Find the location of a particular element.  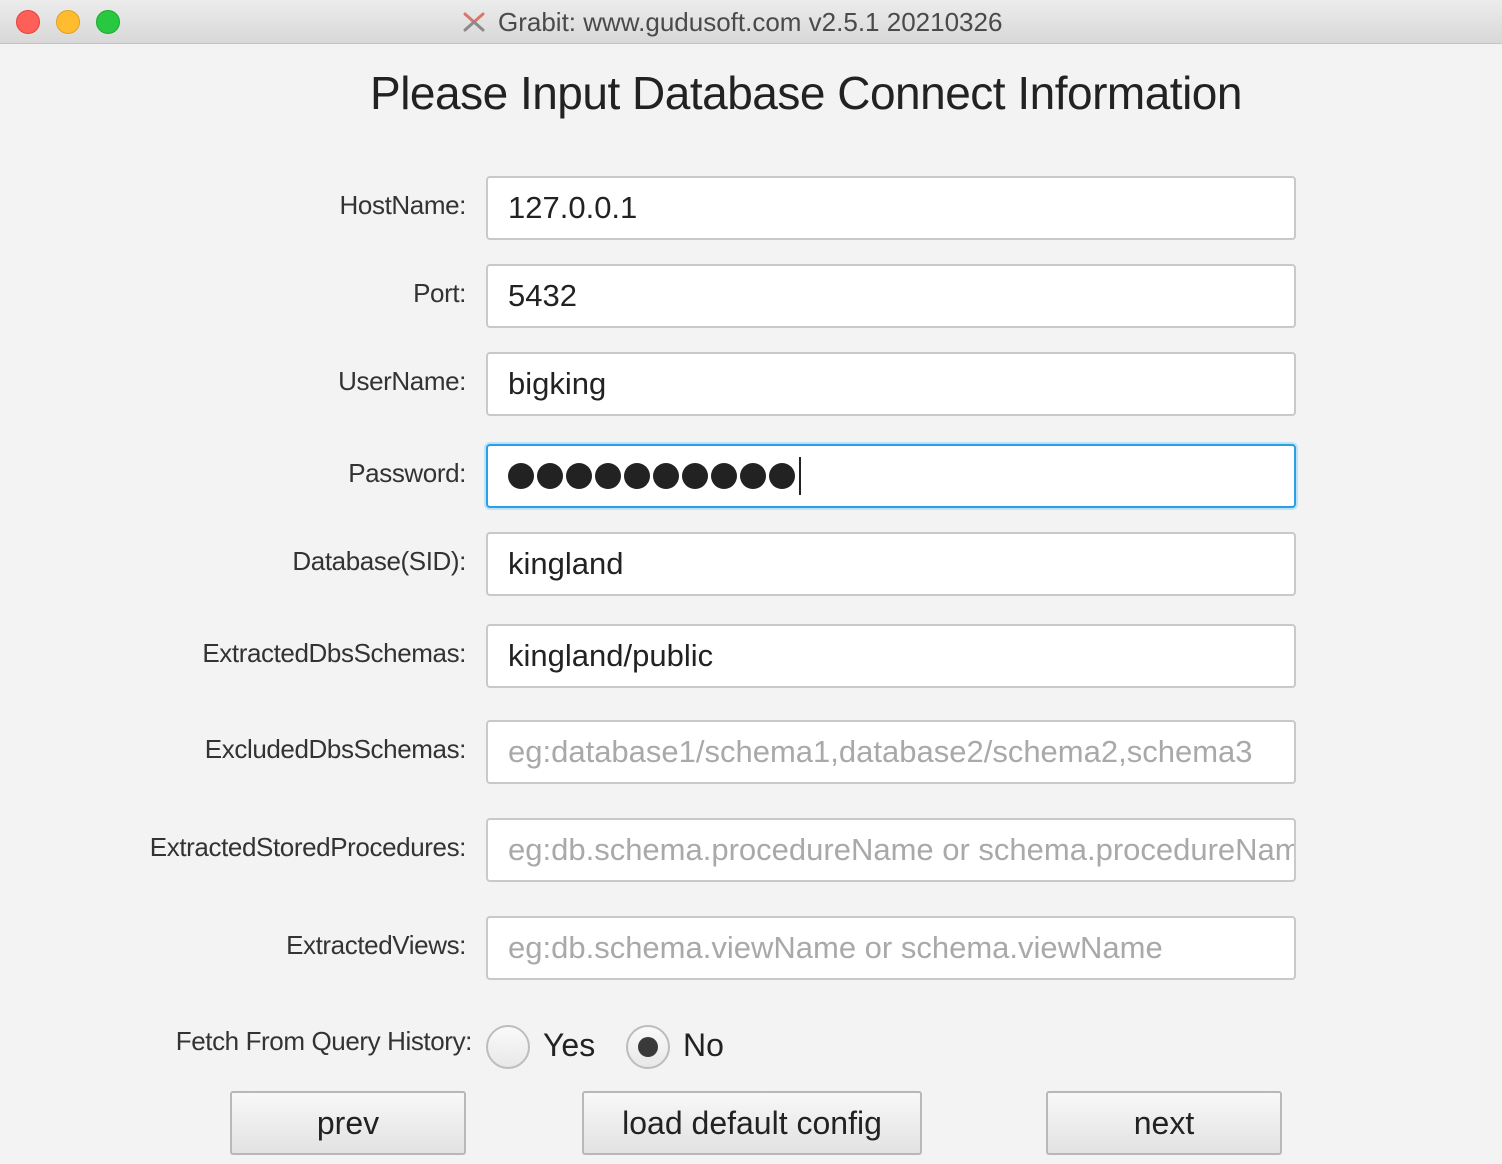

password-input is located at coordinates (891, 476).